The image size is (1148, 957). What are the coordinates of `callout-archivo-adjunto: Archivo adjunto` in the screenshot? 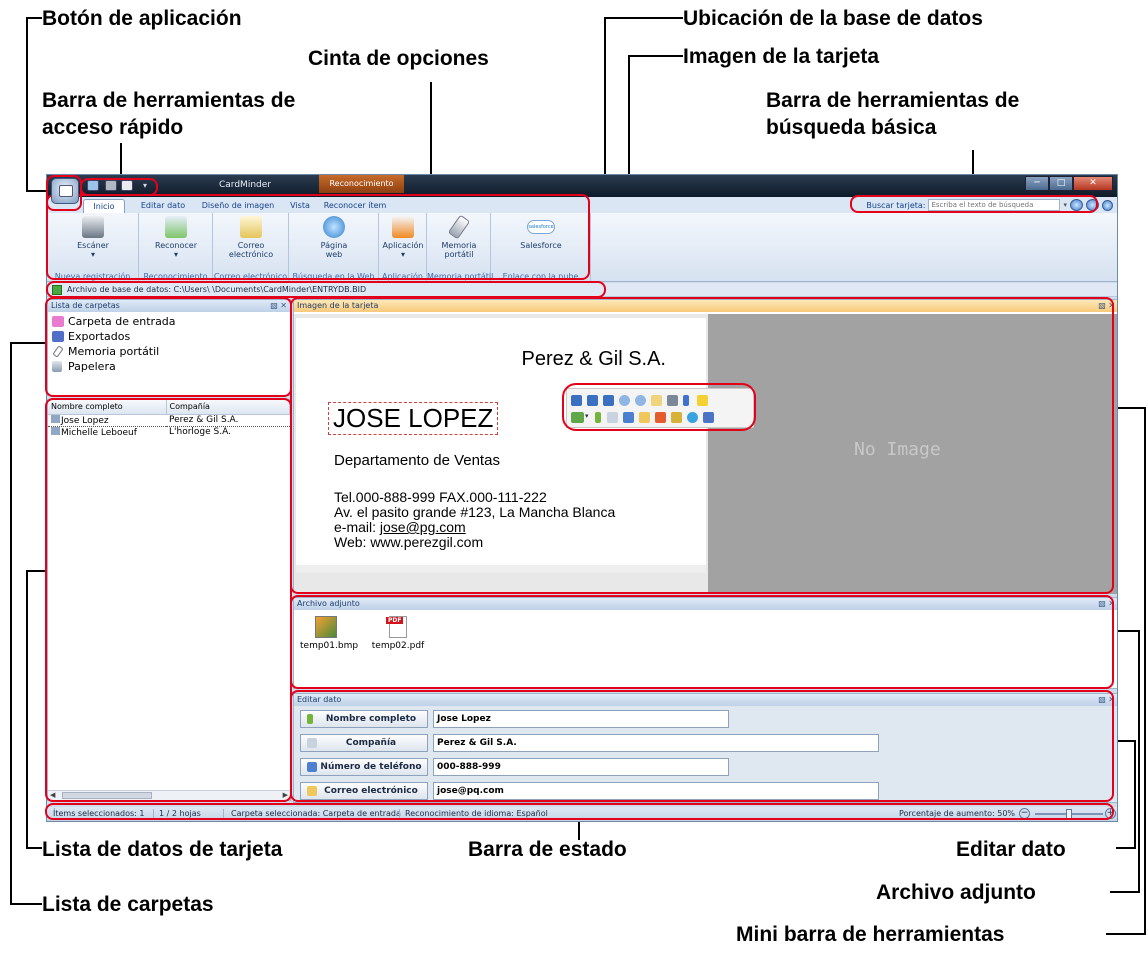 It's located at (956, 892).